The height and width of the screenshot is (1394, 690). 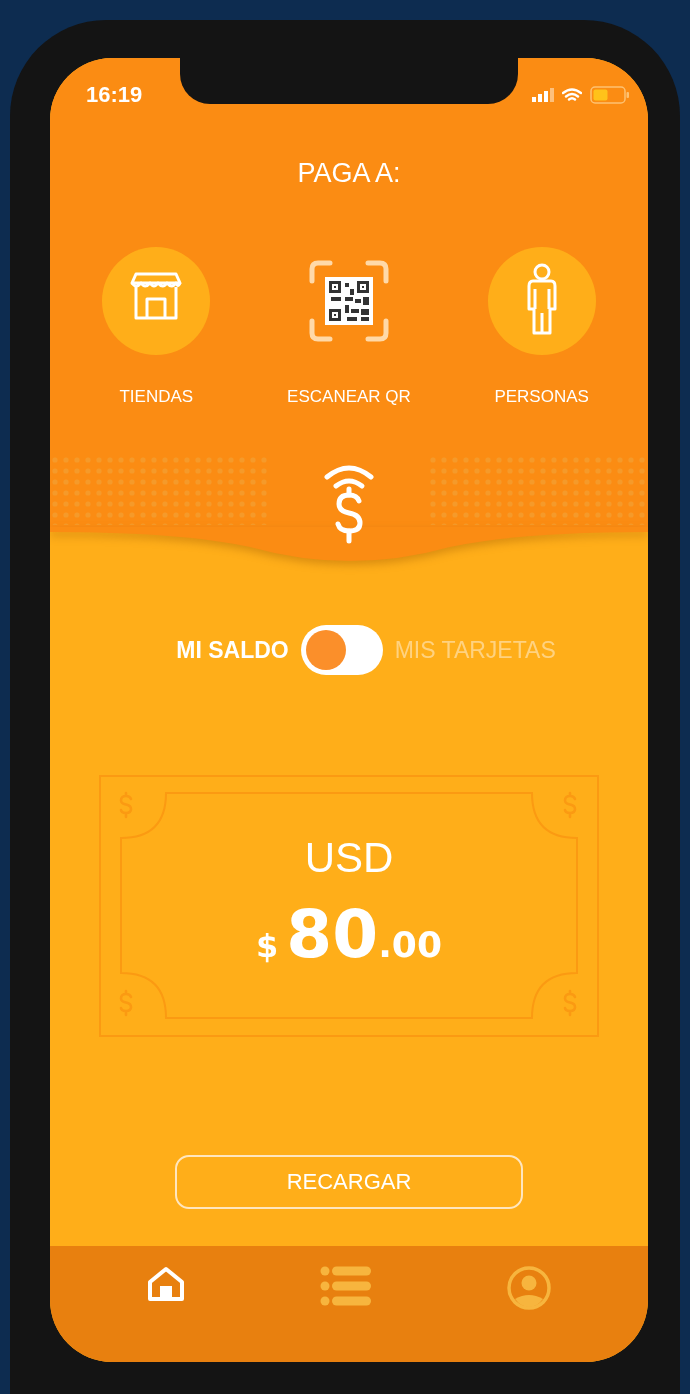 I want to click on toggle-label: MIS TARJETAS, so click(x=475, y=650).